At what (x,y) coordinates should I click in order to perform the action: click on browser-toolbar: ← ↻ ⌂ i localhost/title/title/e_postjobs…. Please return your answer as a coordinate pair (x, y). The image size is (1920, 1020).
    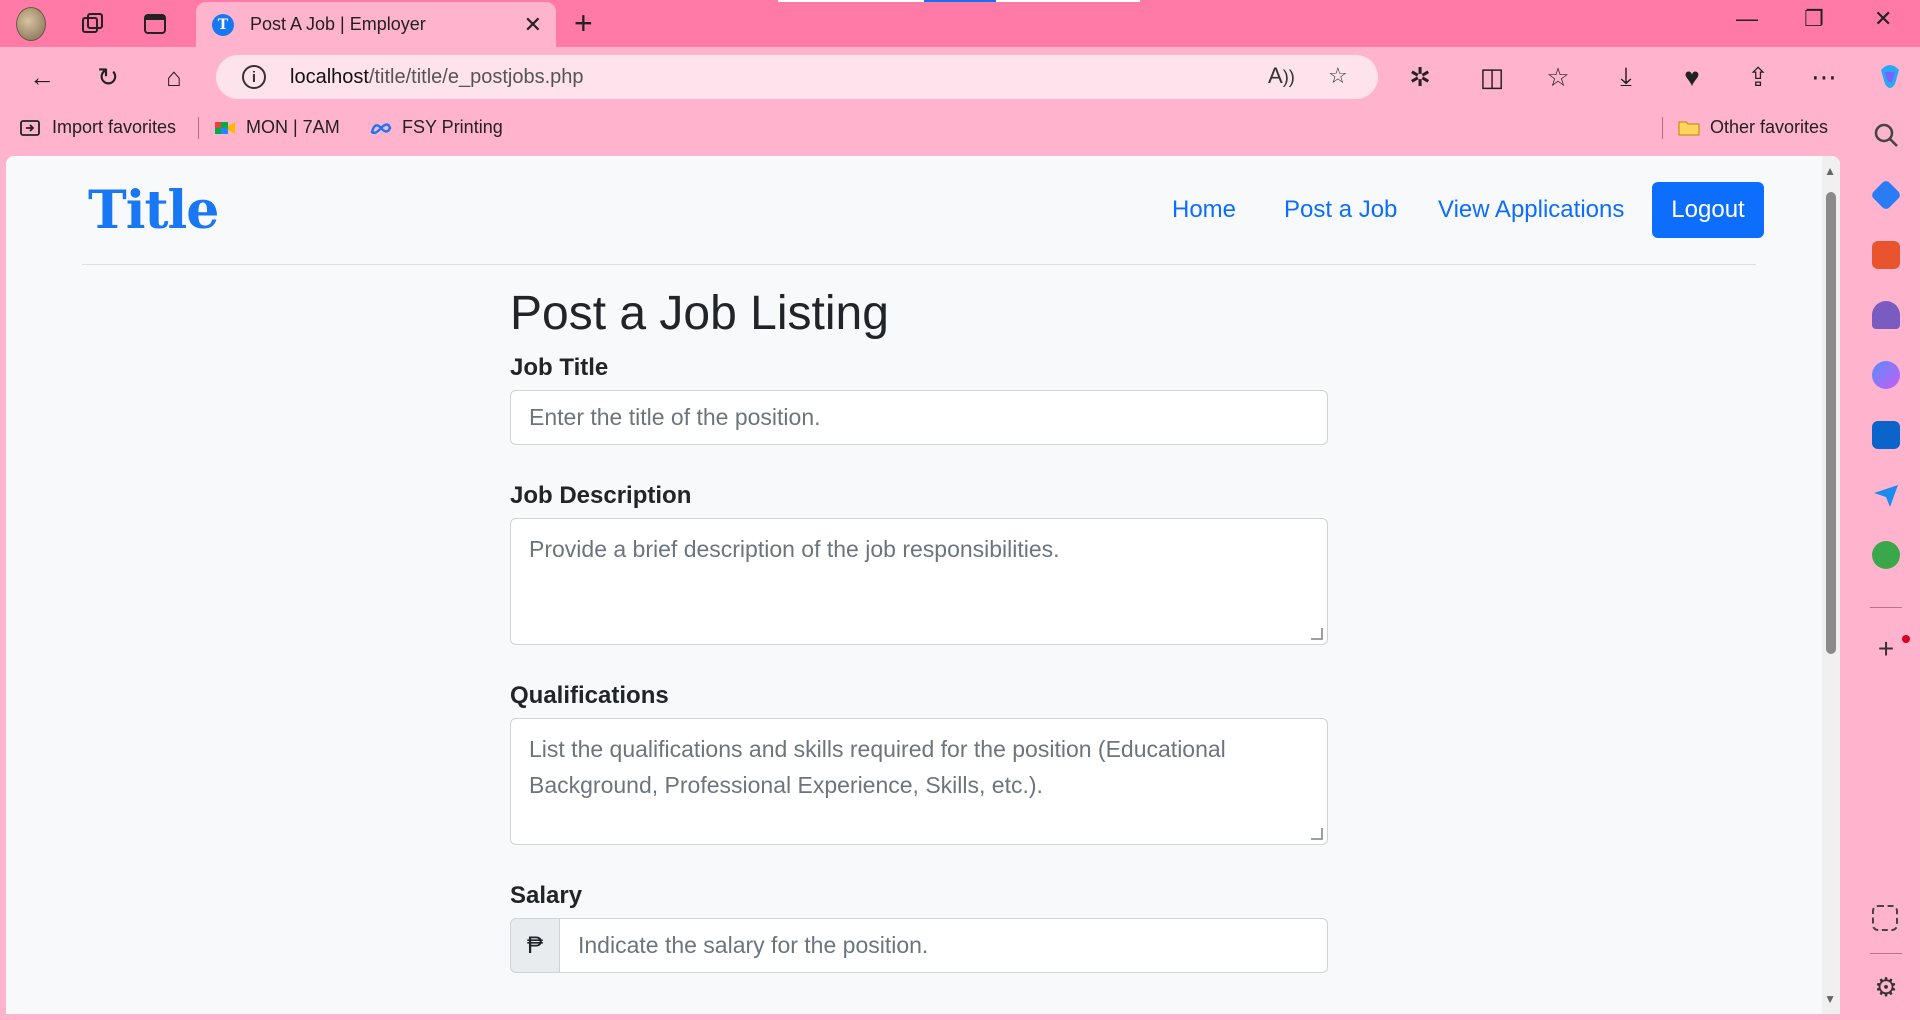
    Looking at the image, I should click on (960, 77).